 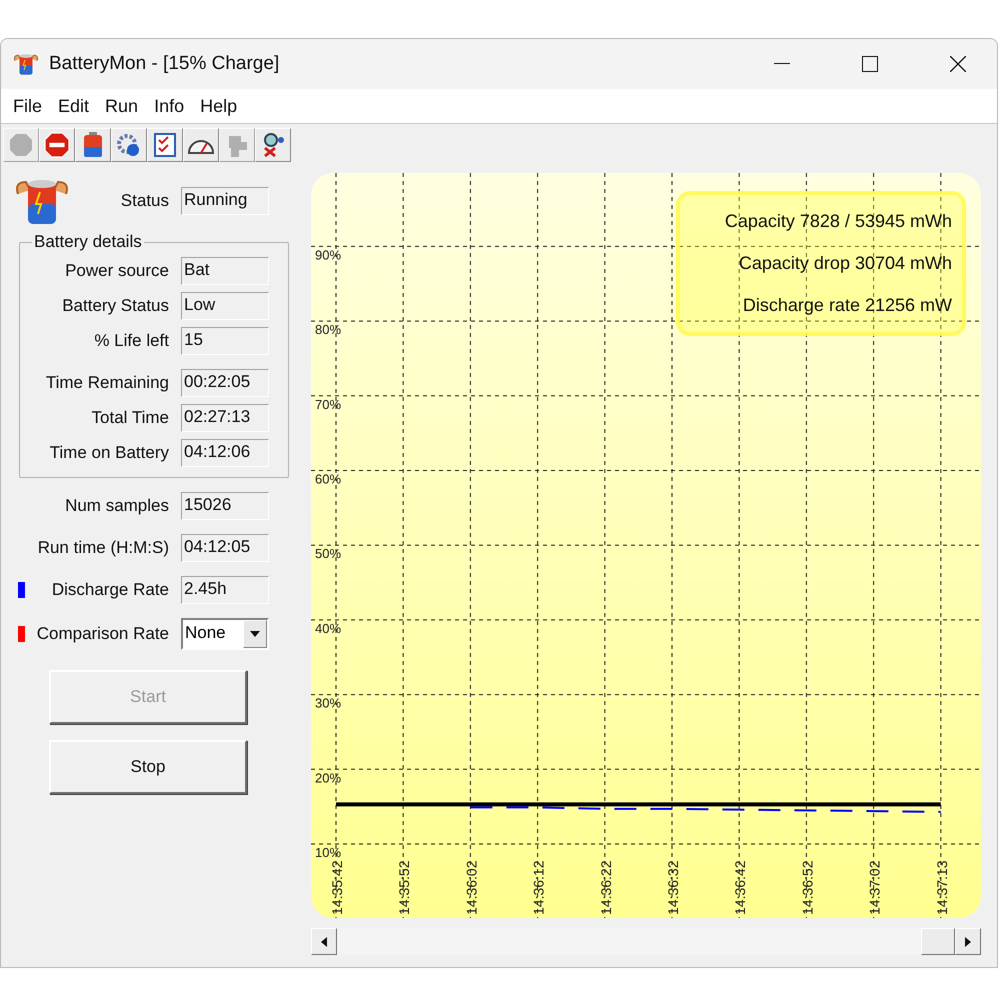 What do you see at coordinates (88, 242) in the screenshot?
I see `group-title: Battery details` at bounding box center [88, 242].